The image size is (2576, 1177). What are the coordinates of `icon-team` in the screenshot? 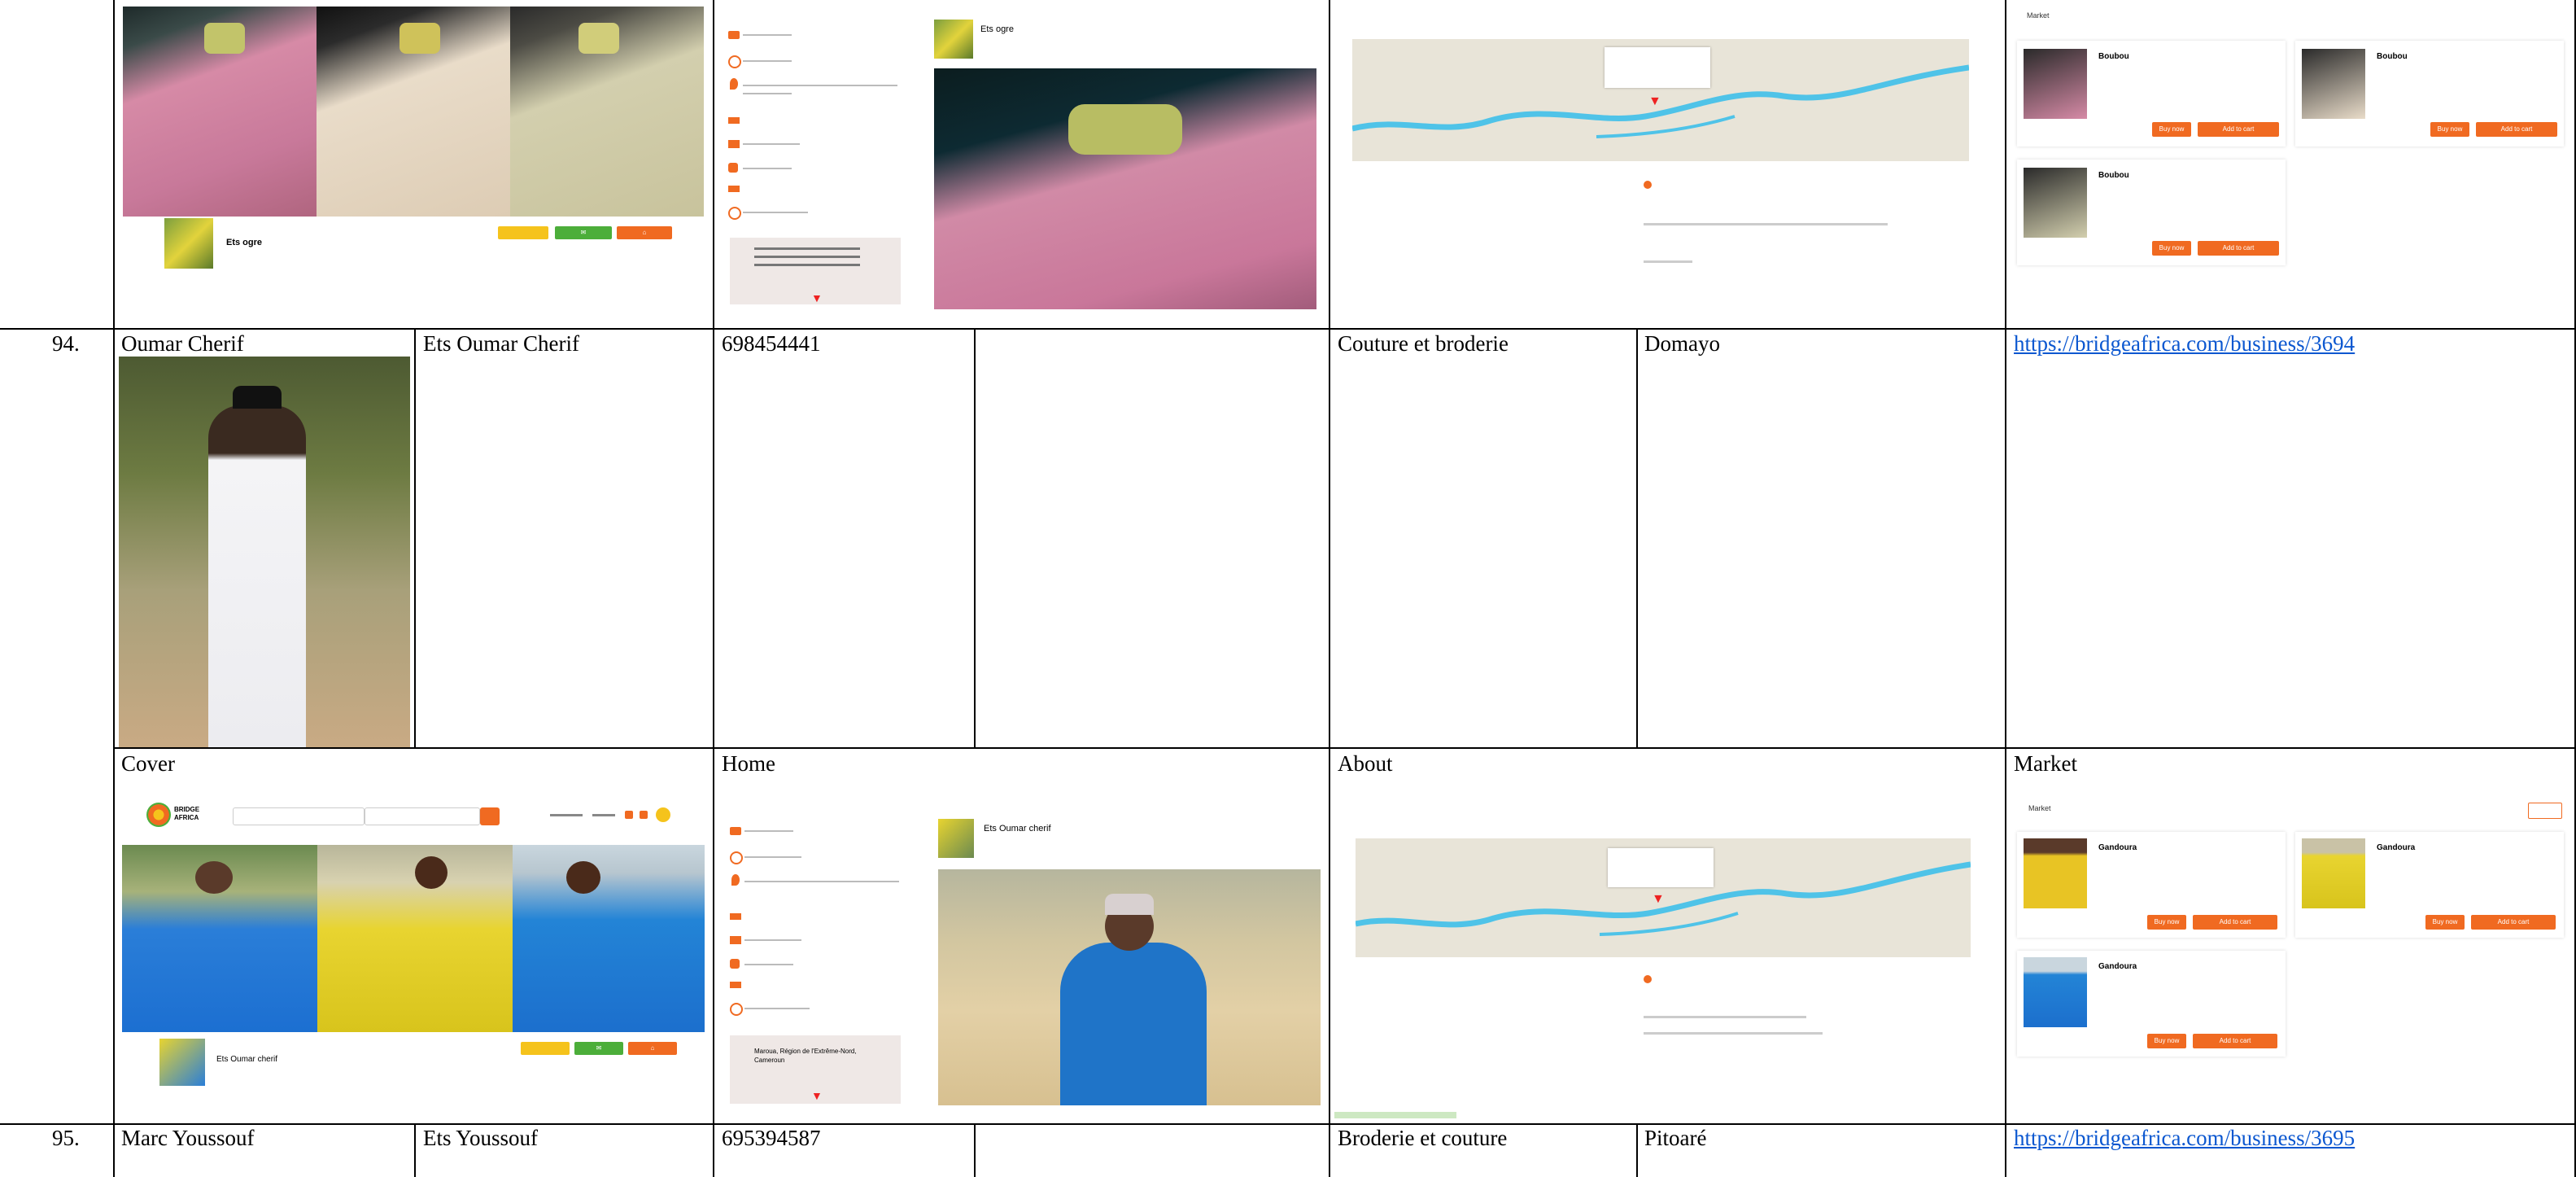 It's located at (735, 940).